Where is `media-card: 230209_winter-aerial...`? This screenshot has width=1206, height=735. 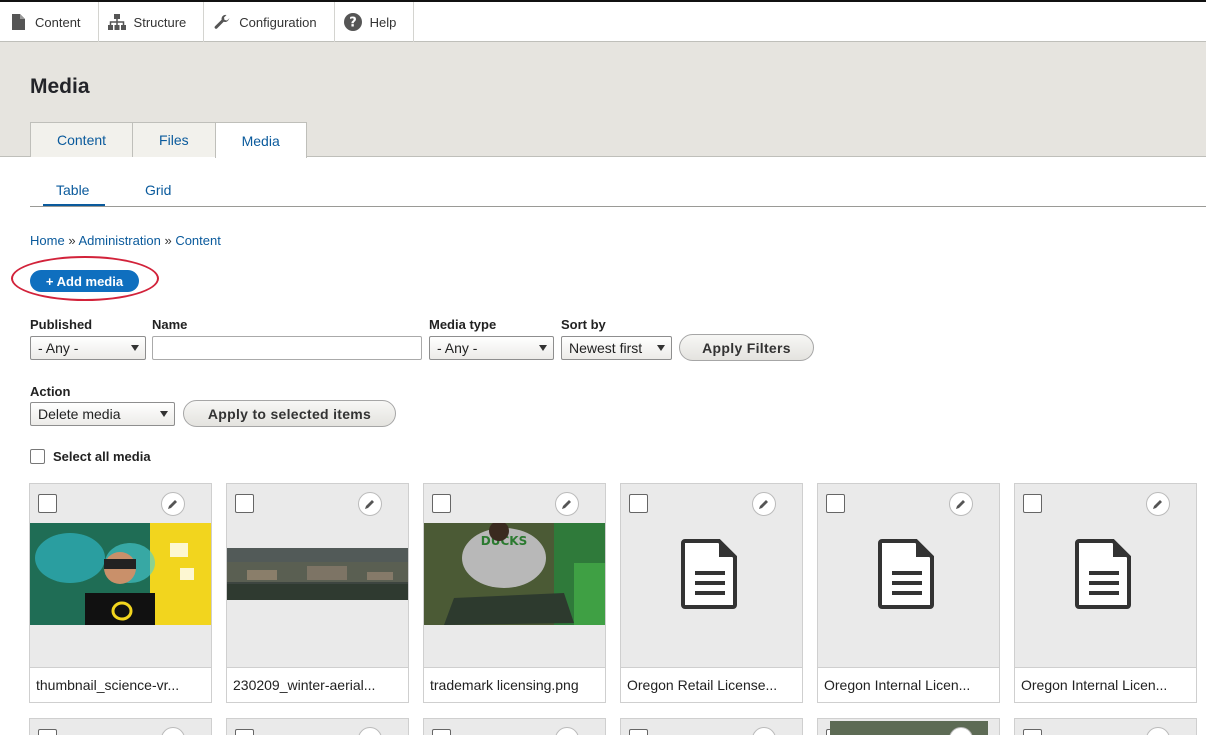 media-card: 230209_winter-aerial... is located at coordinates (317, 593).